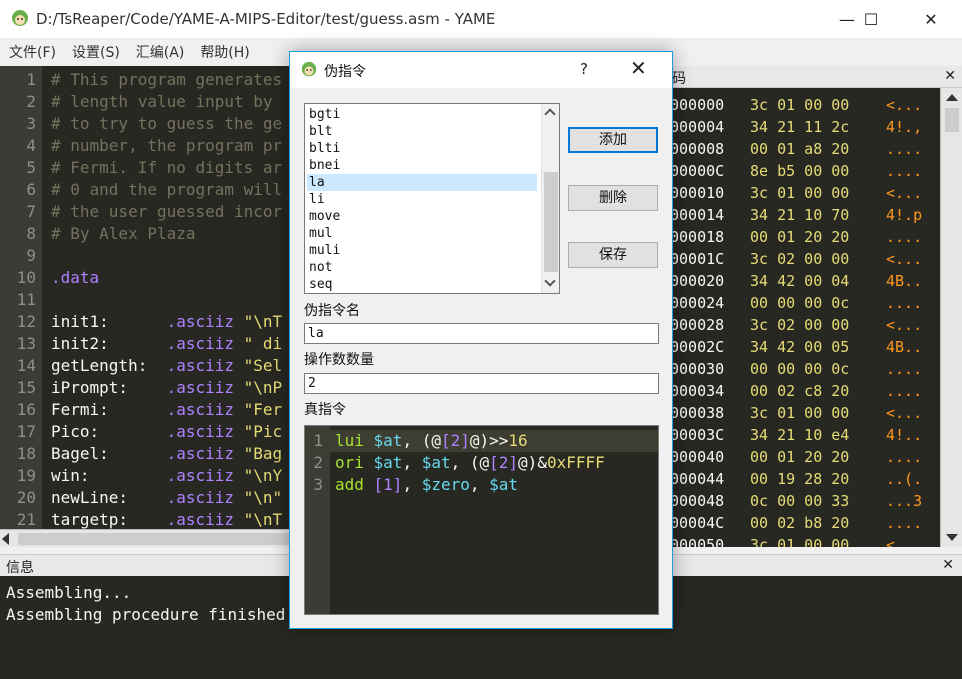 This screenshot has width=962, height=679. I want to click on close-dialog-button: ✕, so click(638, 68).